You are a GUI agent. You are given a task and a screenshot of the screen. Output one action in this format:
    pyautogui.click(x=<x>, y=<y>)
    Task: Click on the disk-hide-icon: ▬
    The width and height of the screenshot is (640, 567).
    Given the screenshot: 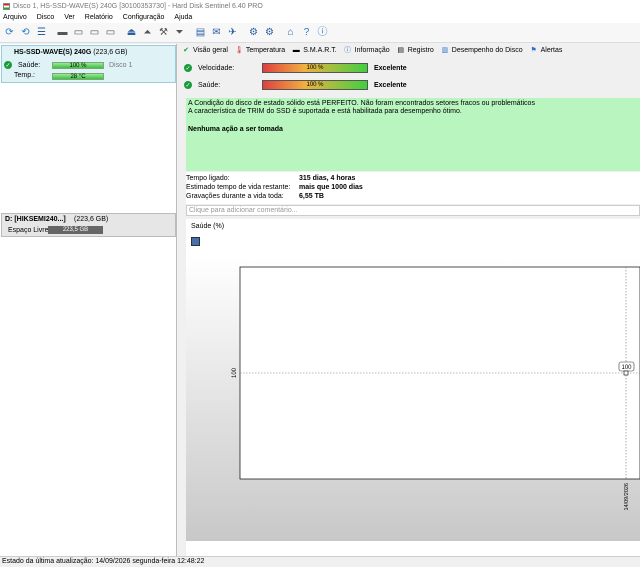 What is the action you would take?
    pyautogui.click(x=62, y=32)
    